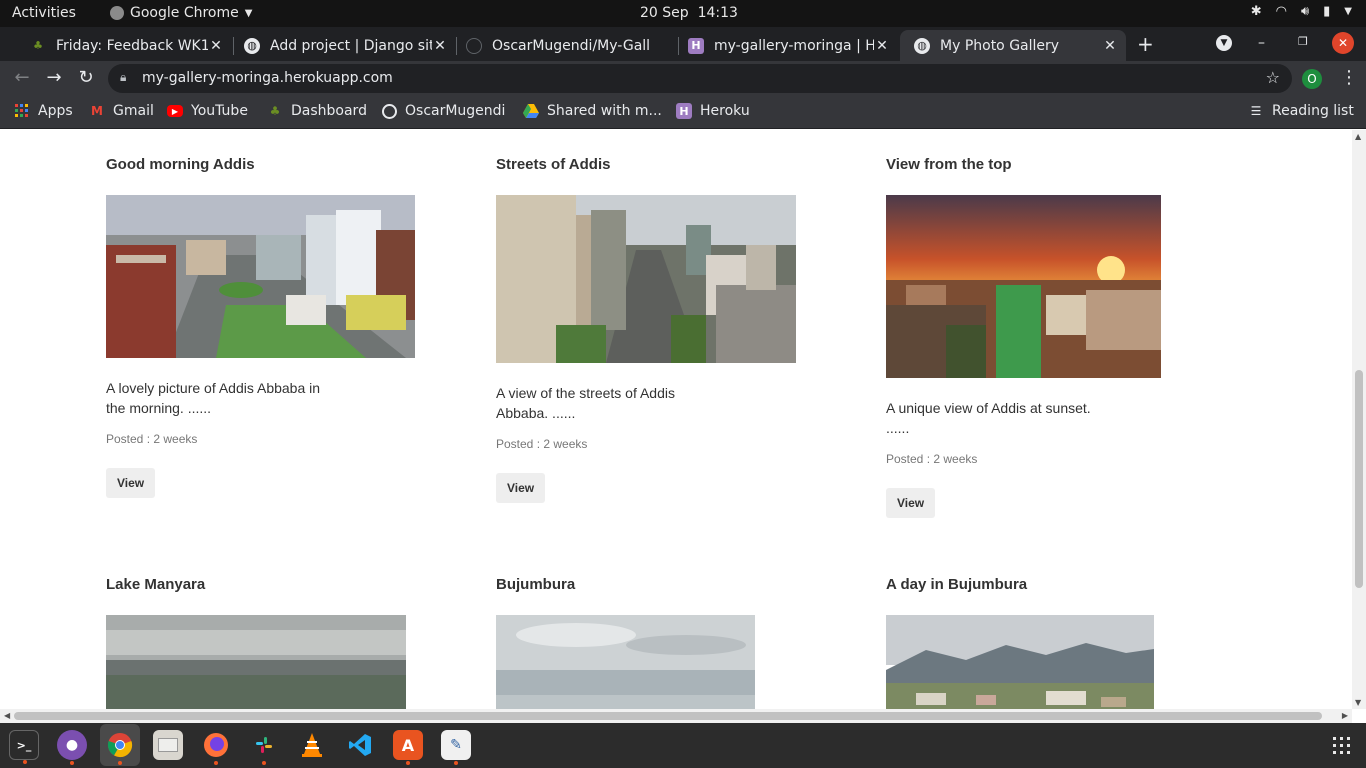  I want to click on bookmark-star-icon: ☆, so click(1273, 77).